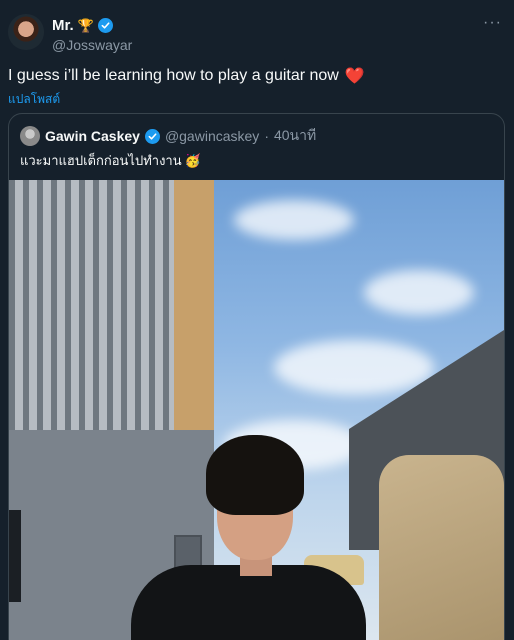 This screenshot has height=640, width=514. I want to click on author-name-row: Mr. 🏆, so click(92, 25).